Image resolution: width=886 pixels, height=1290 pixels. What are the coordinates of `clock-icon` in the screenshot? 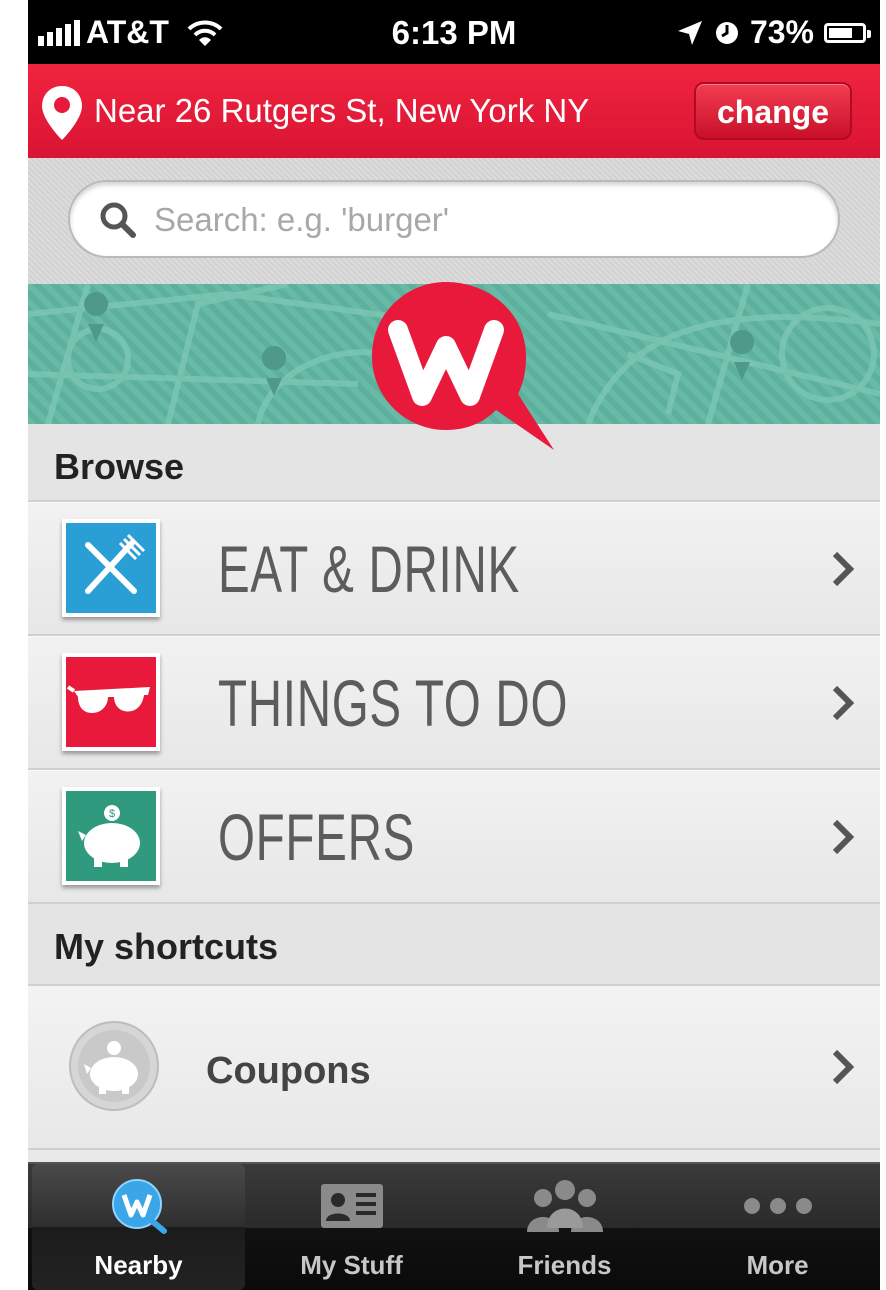 It's located at (726, 32).